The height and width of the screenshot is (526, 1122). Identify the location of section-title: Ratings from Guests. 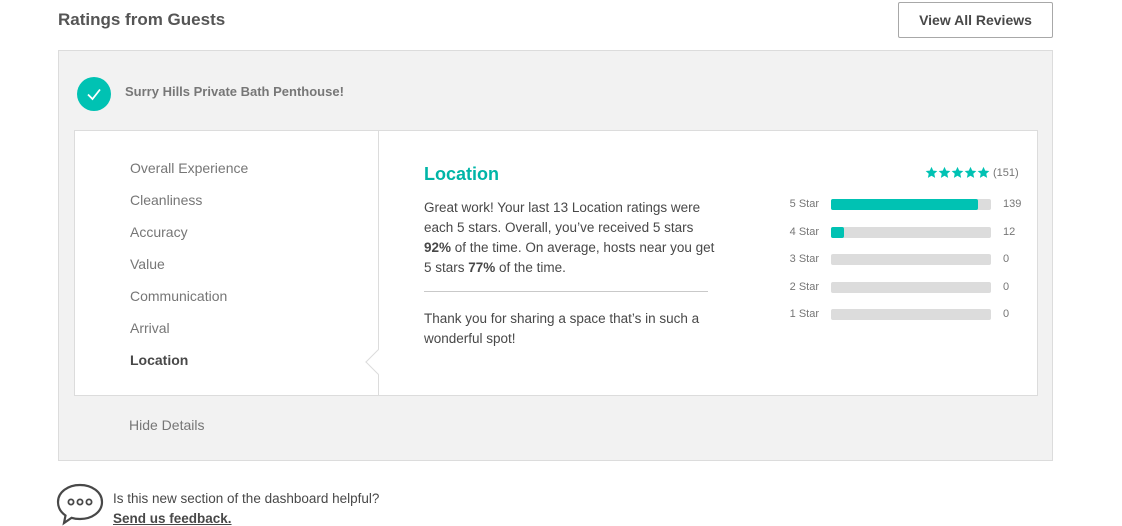
(142, 19).